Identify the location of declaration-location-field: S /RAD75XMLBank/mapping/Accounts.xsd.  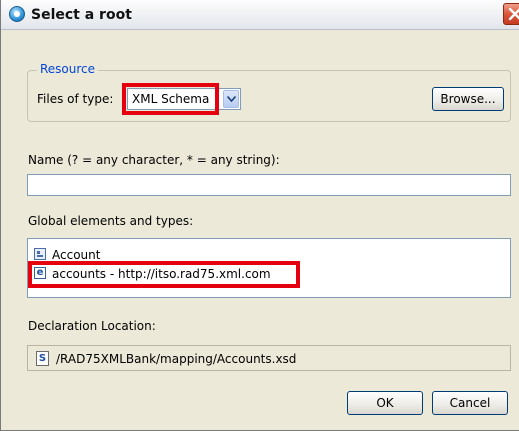
(269, 358).